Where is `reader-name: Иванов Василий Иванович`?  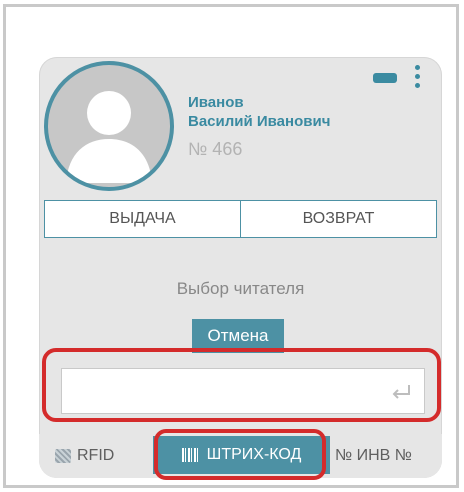 reader-name: Иванов Василий Иванович is located at coordinates (259, 112).